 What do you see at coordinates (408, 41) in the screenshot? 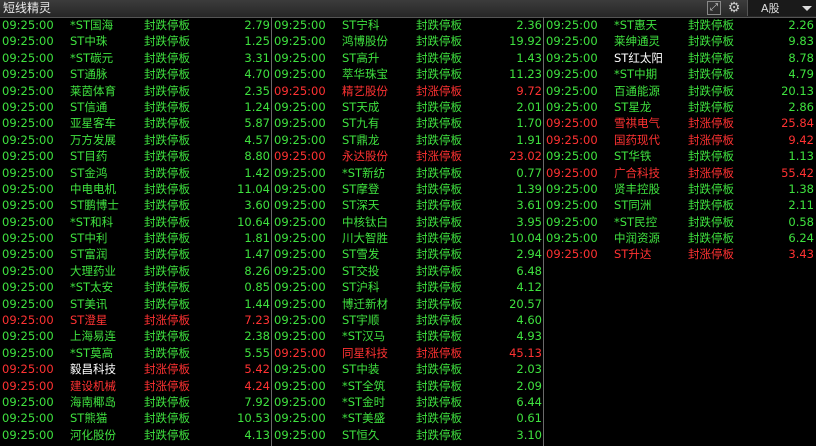
I see `alert-row: 09:25:00 鸿博股份 封跌停板 19.92` at bounding box center [408, 41].